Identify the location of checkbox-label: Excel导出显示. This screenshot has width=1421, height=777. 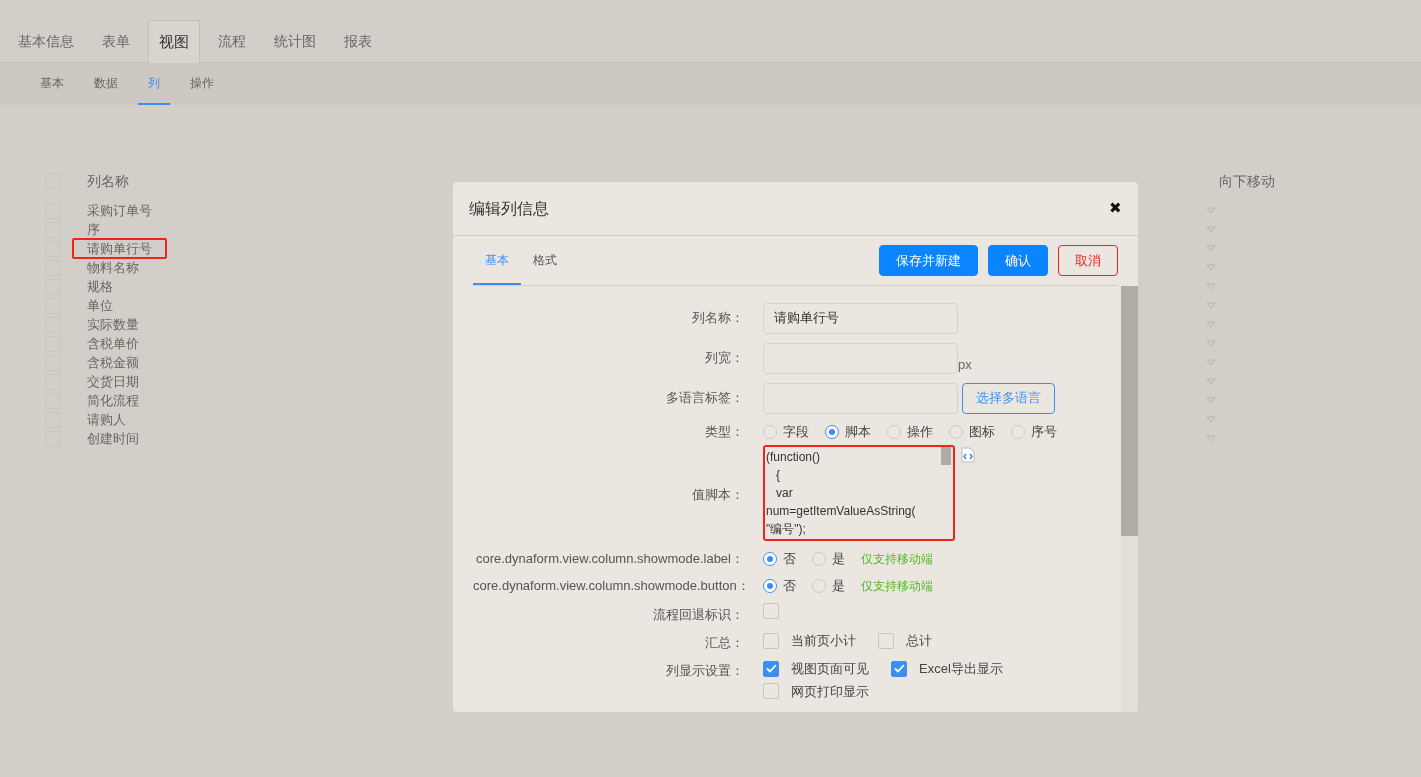
(961, 669).